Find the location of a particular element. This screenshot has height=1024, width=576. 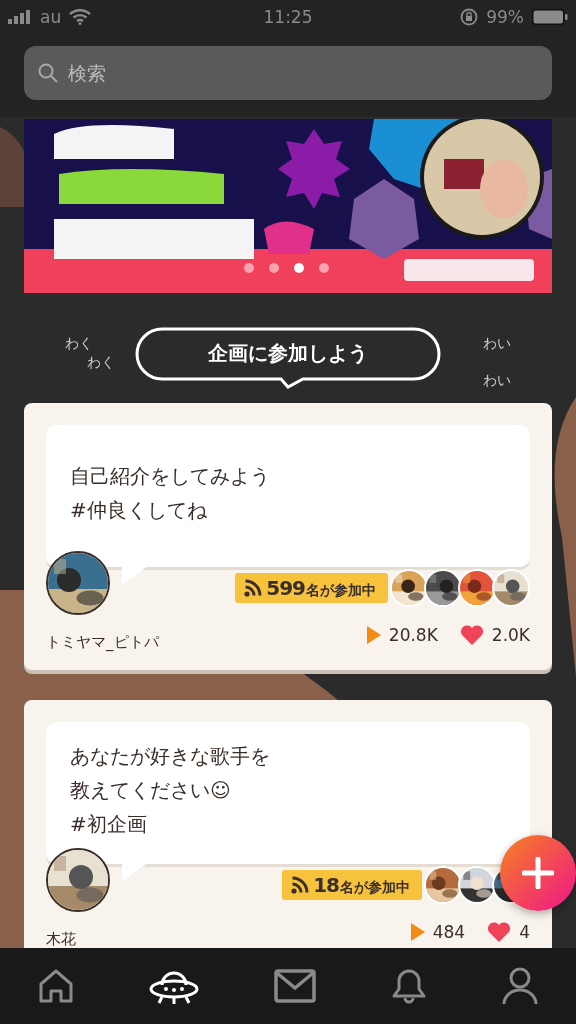

wifi-icon is located at coordinates (80, 17).